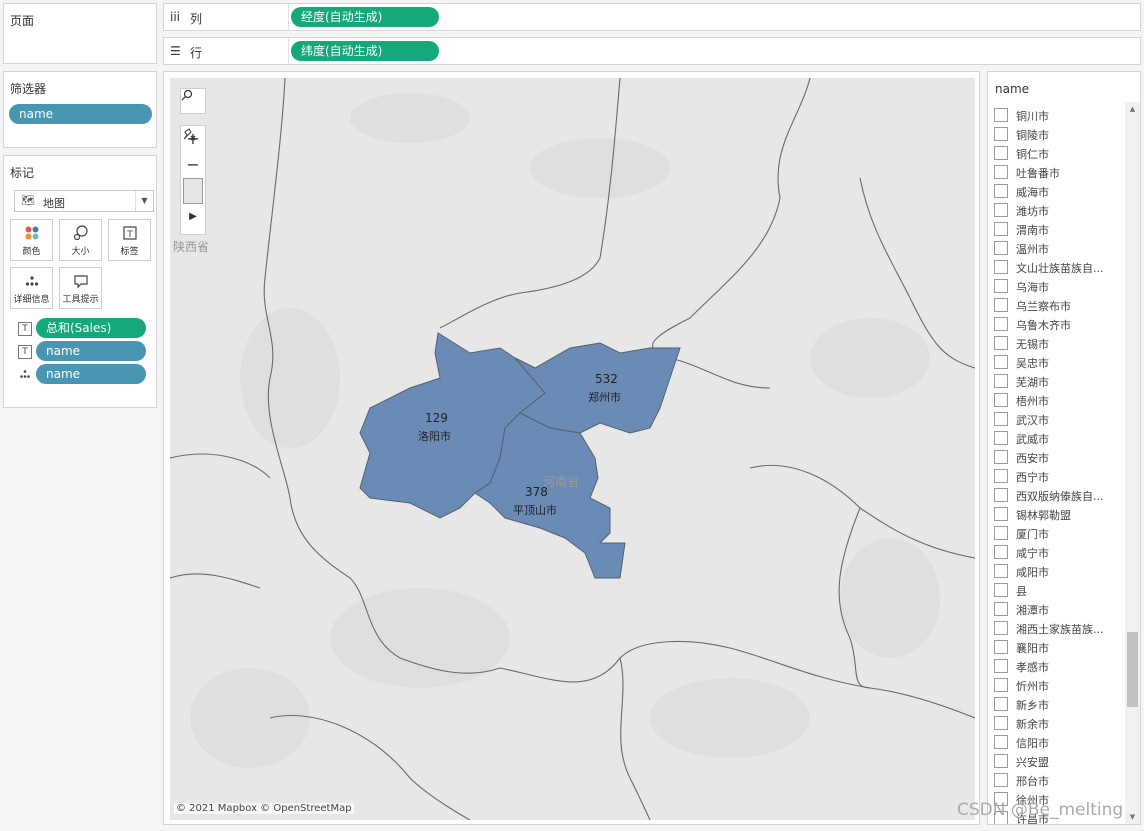 This screenshot has height=831, width=1144. I want to click on detail-label: 详细信息, so click(31, 300).